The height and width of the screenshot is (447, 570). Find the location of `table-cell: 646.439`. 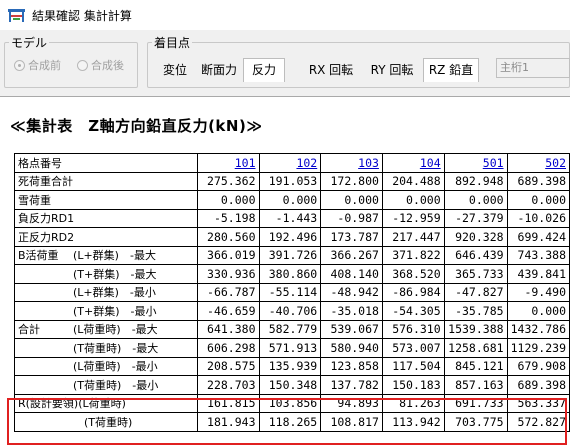

table-cell: 646.439 is located at coordinates (475, 255).